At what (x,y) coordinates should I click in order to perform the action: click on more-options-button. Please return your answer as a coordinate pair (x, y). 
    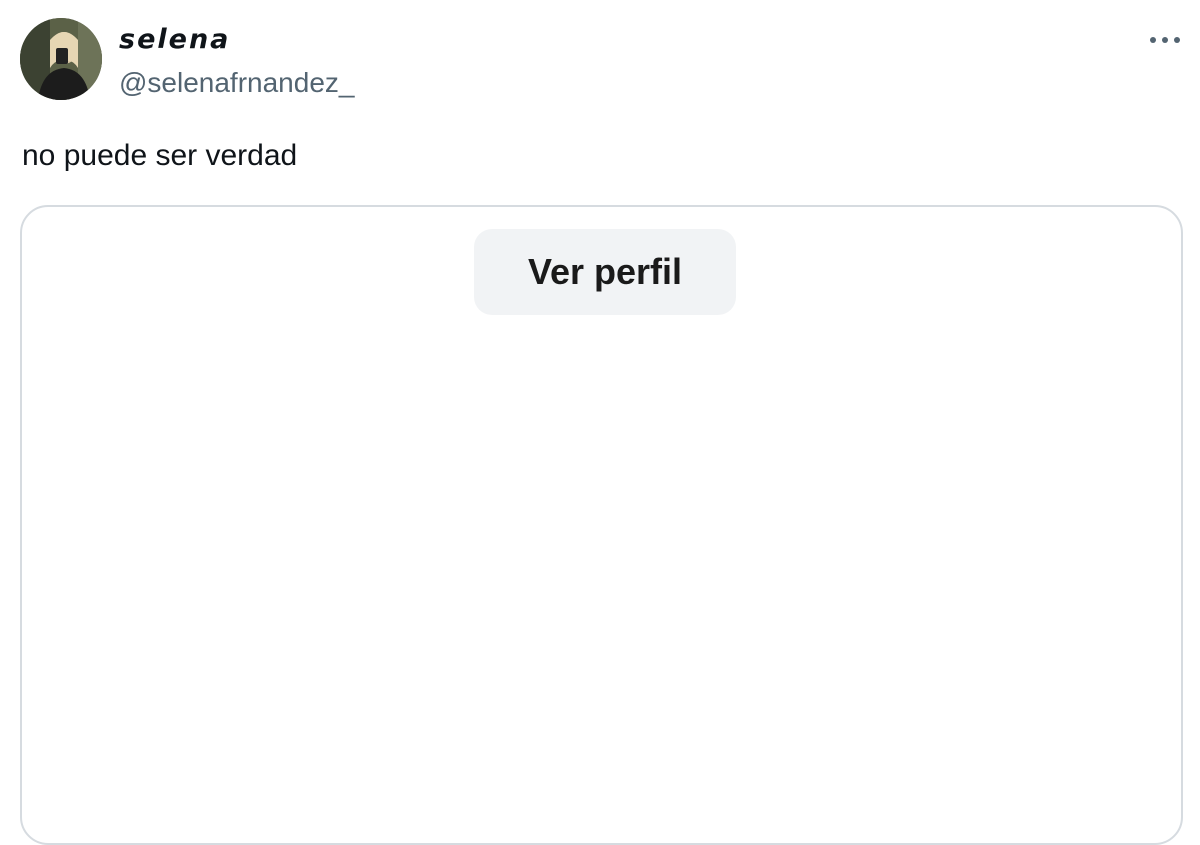
    Looking at the image, I should click on (1165, 40).